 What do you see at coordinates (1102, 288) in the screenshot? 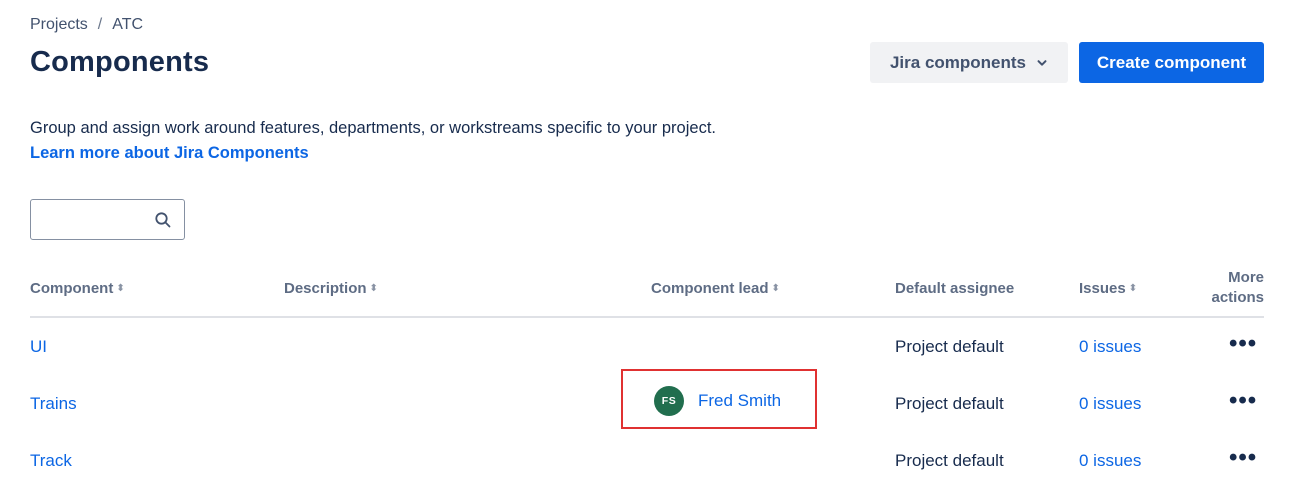
I see `column-header-issues-label: Issues` at bounding box center [1102, 288].